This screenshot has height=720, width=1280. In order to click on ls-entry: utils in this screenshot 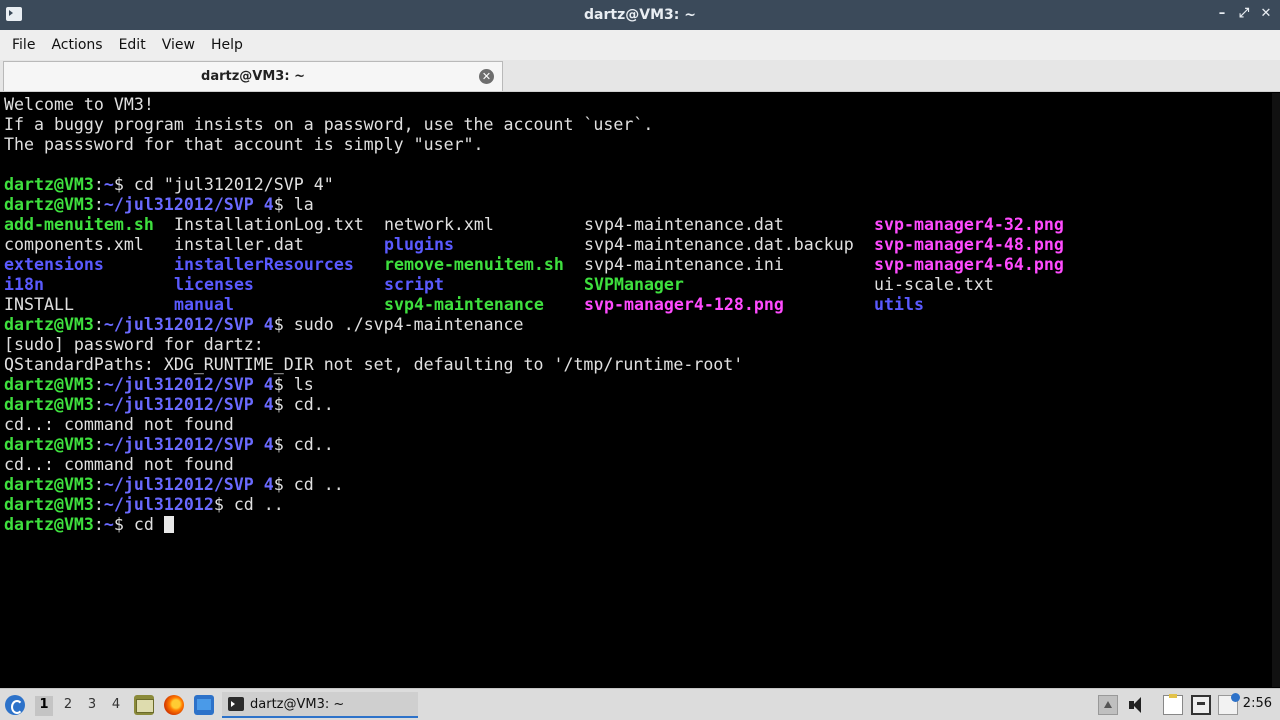, I will do `click(899, 304)`.